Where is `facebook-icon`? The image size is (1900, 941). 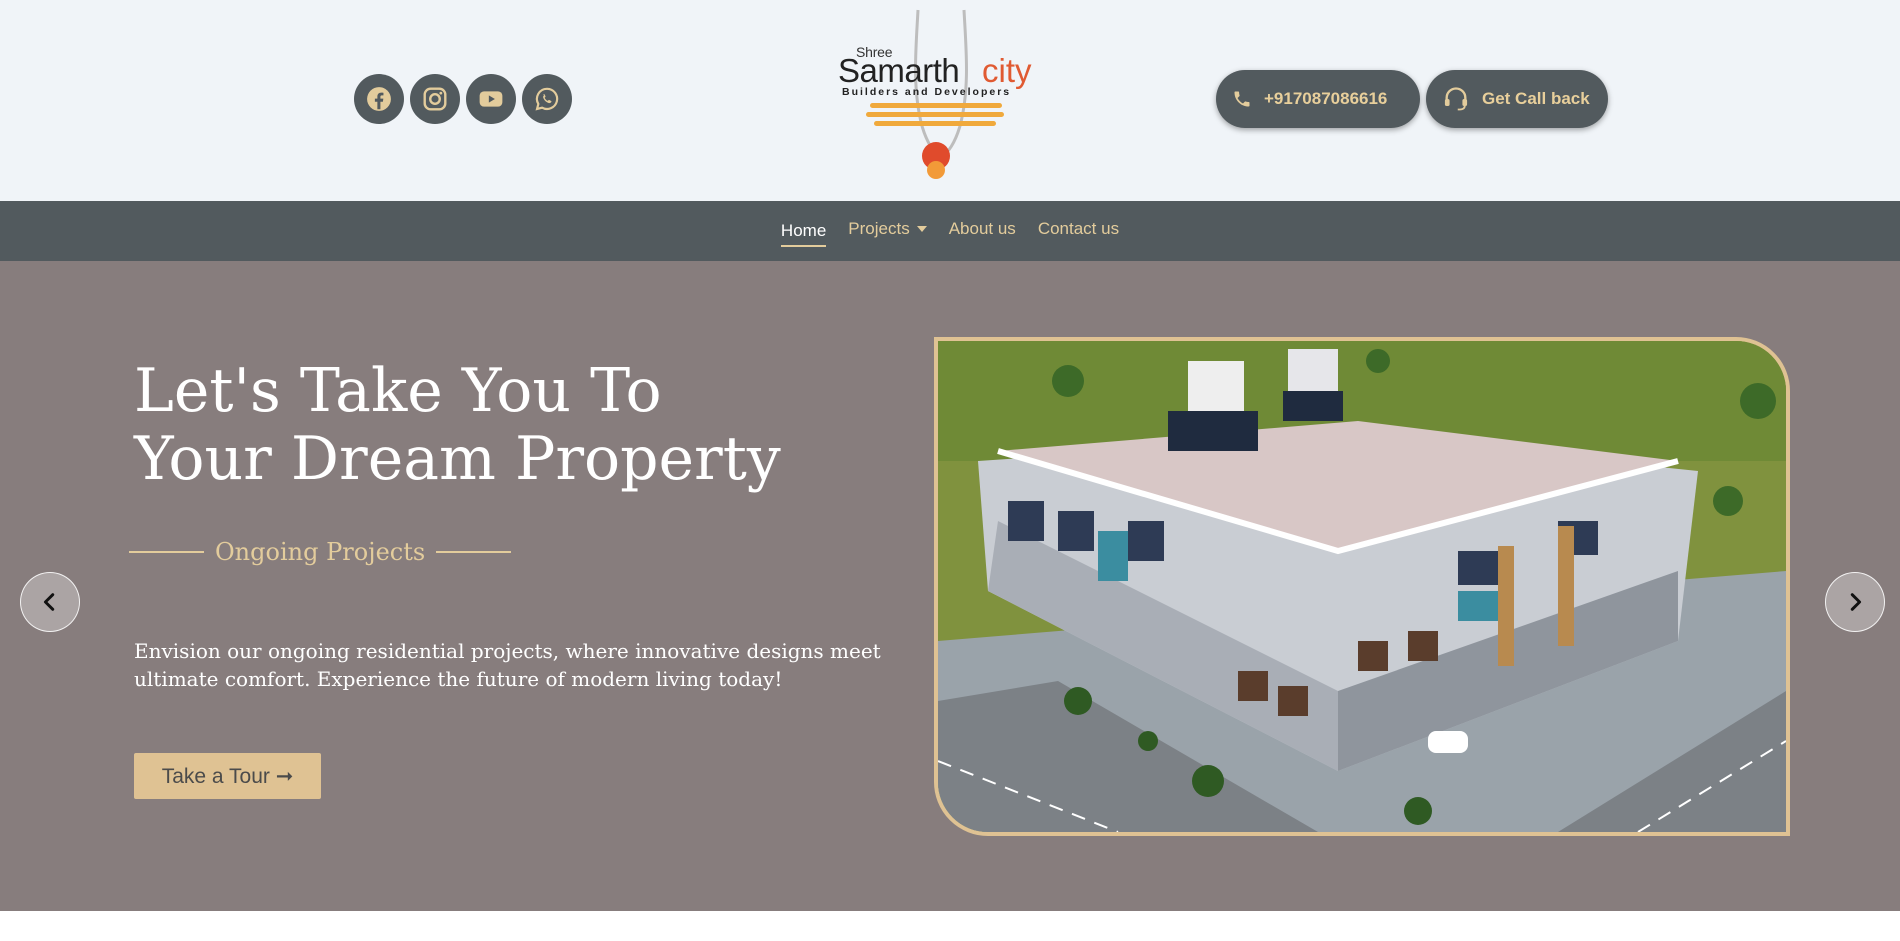
facebook-icon is located at coordinates (379, 99).